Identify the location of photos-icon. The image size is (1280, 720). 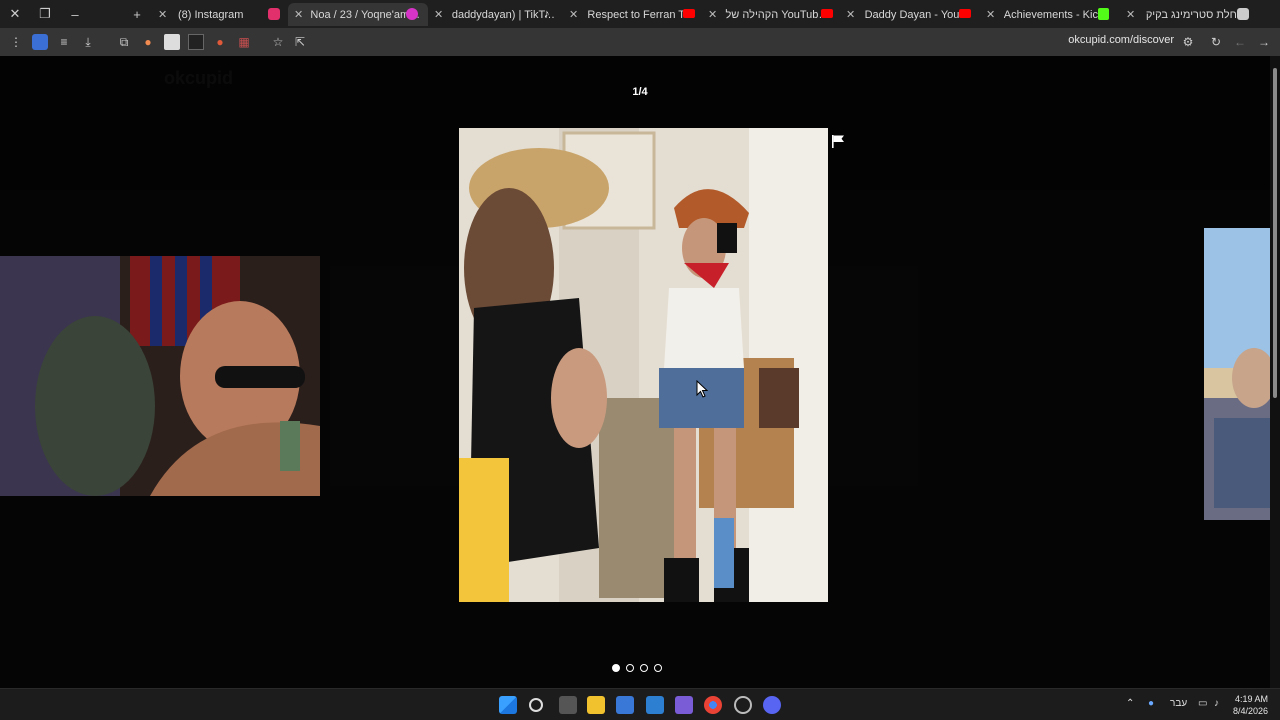
(655, 705).